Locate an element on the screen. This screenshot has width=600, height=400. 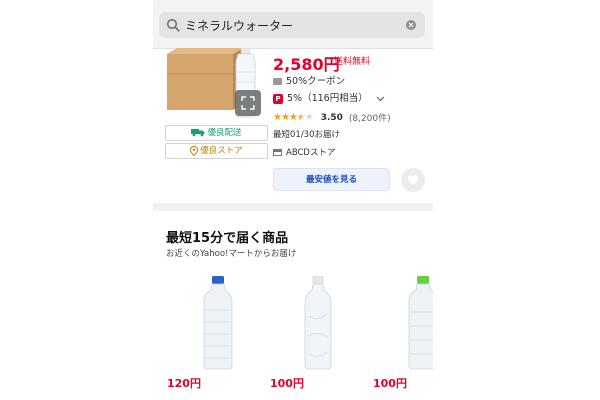
item-price: 120円 is located at coordinates (184, 383).